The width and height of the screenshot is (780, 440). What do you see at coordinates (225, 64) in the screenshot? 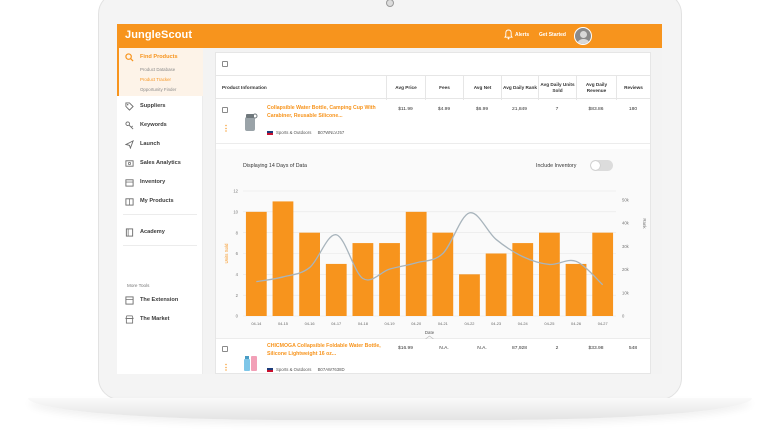
I see `select-all-checkbox` at bounding box center [225, 64].